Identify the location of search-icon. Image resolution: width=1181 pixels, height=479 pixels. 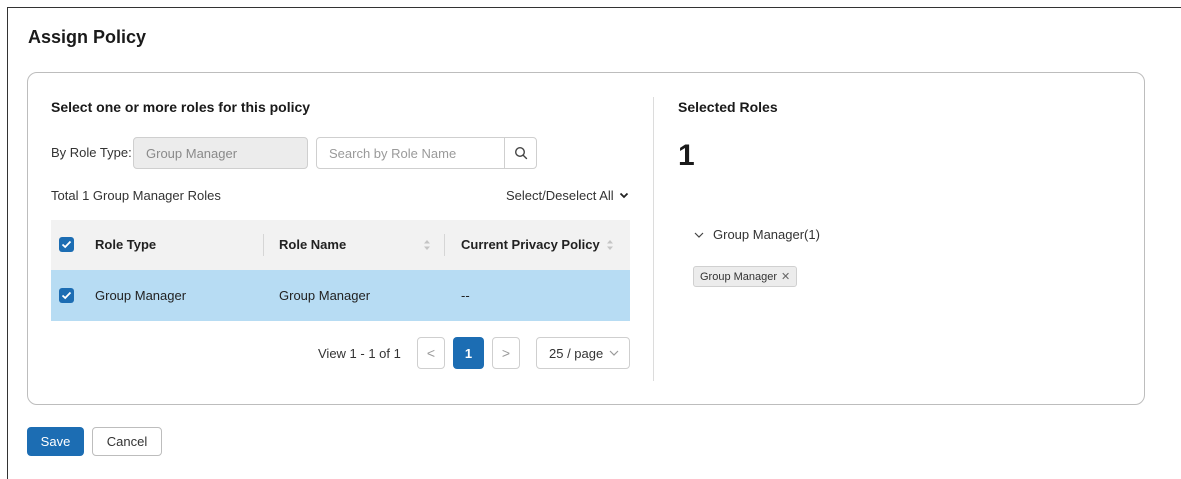
(520, 153).